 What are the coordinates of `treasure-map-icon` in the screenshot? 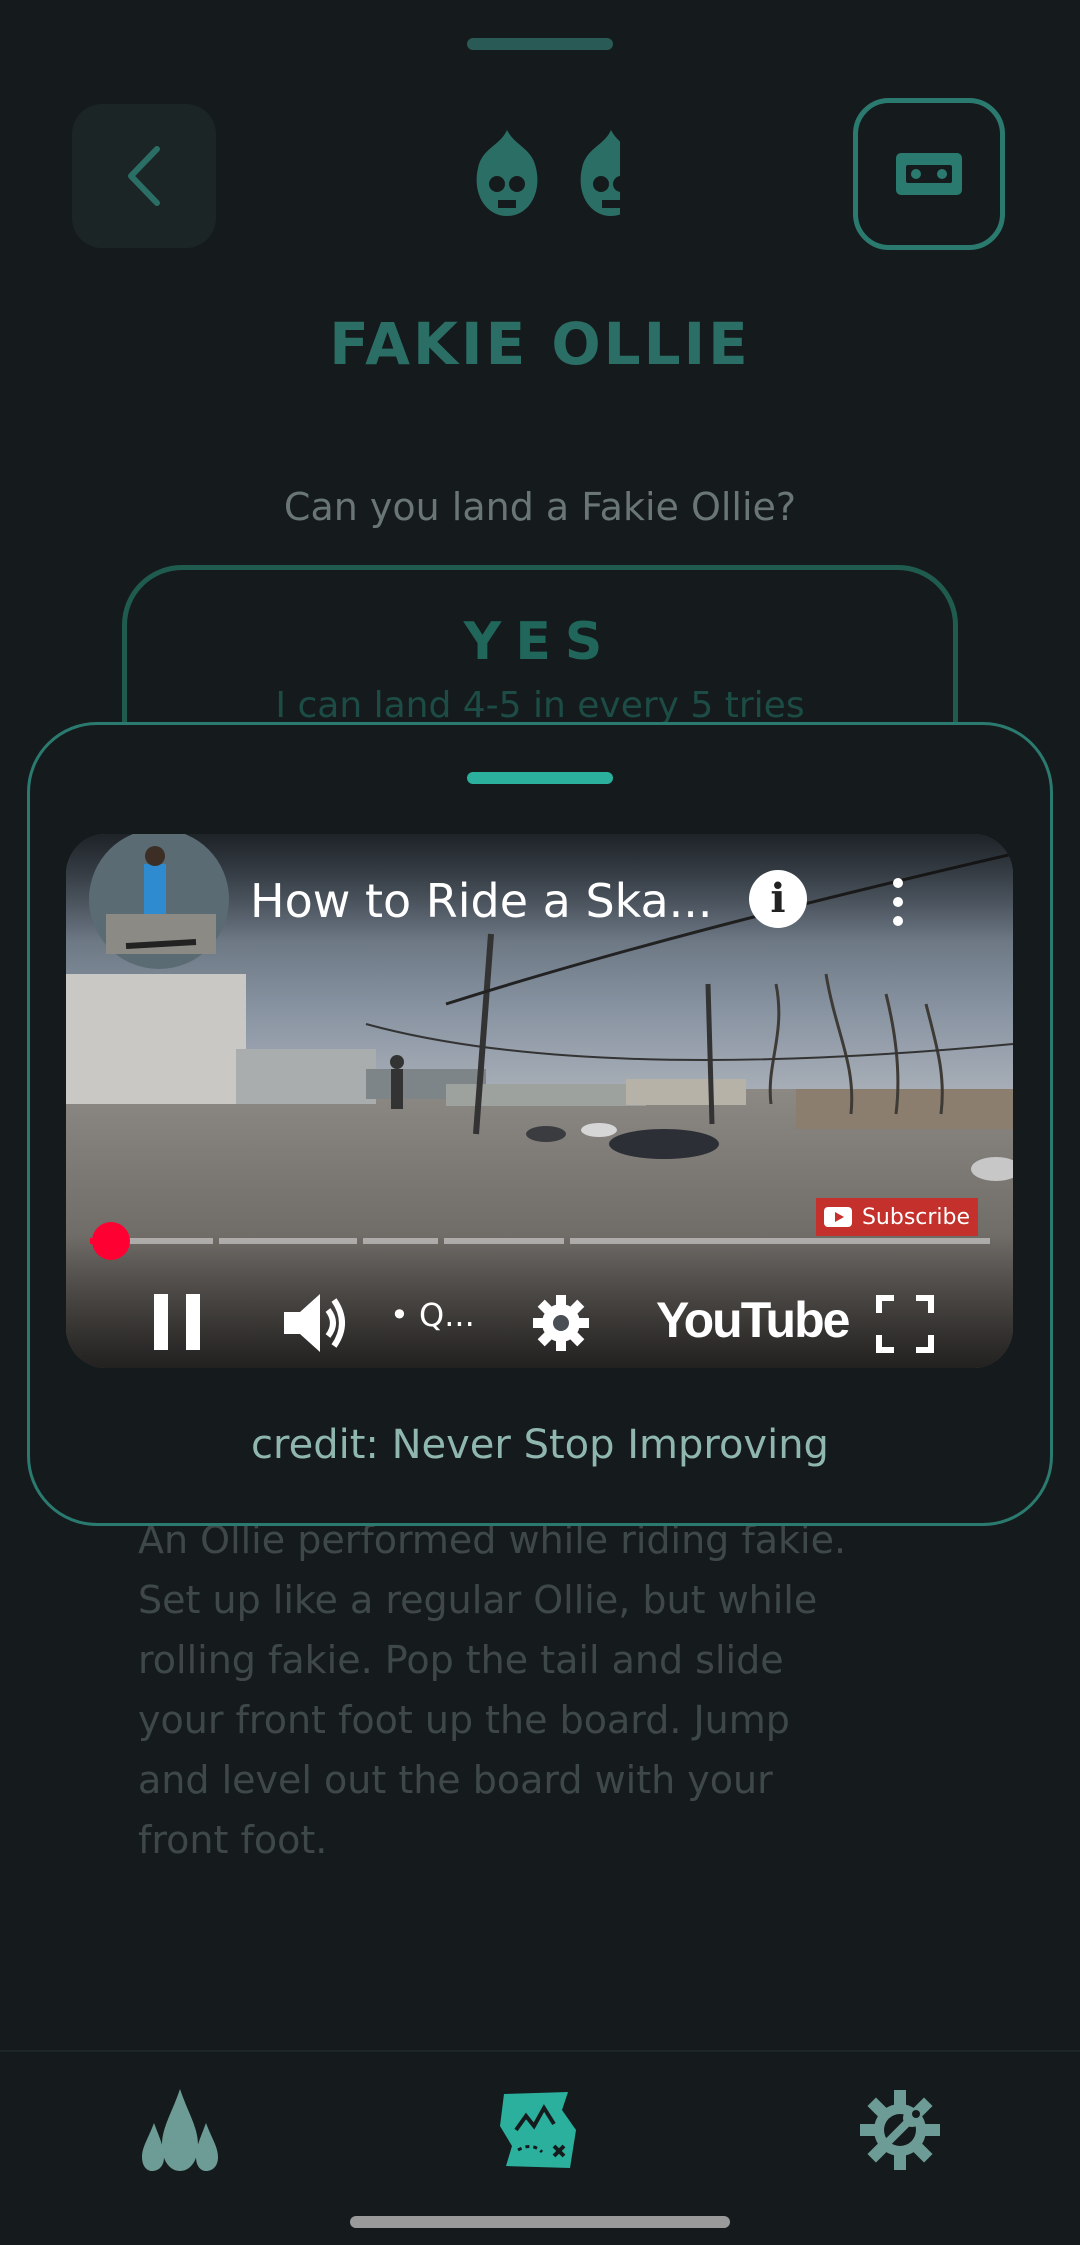 It's located at (538, 2130).